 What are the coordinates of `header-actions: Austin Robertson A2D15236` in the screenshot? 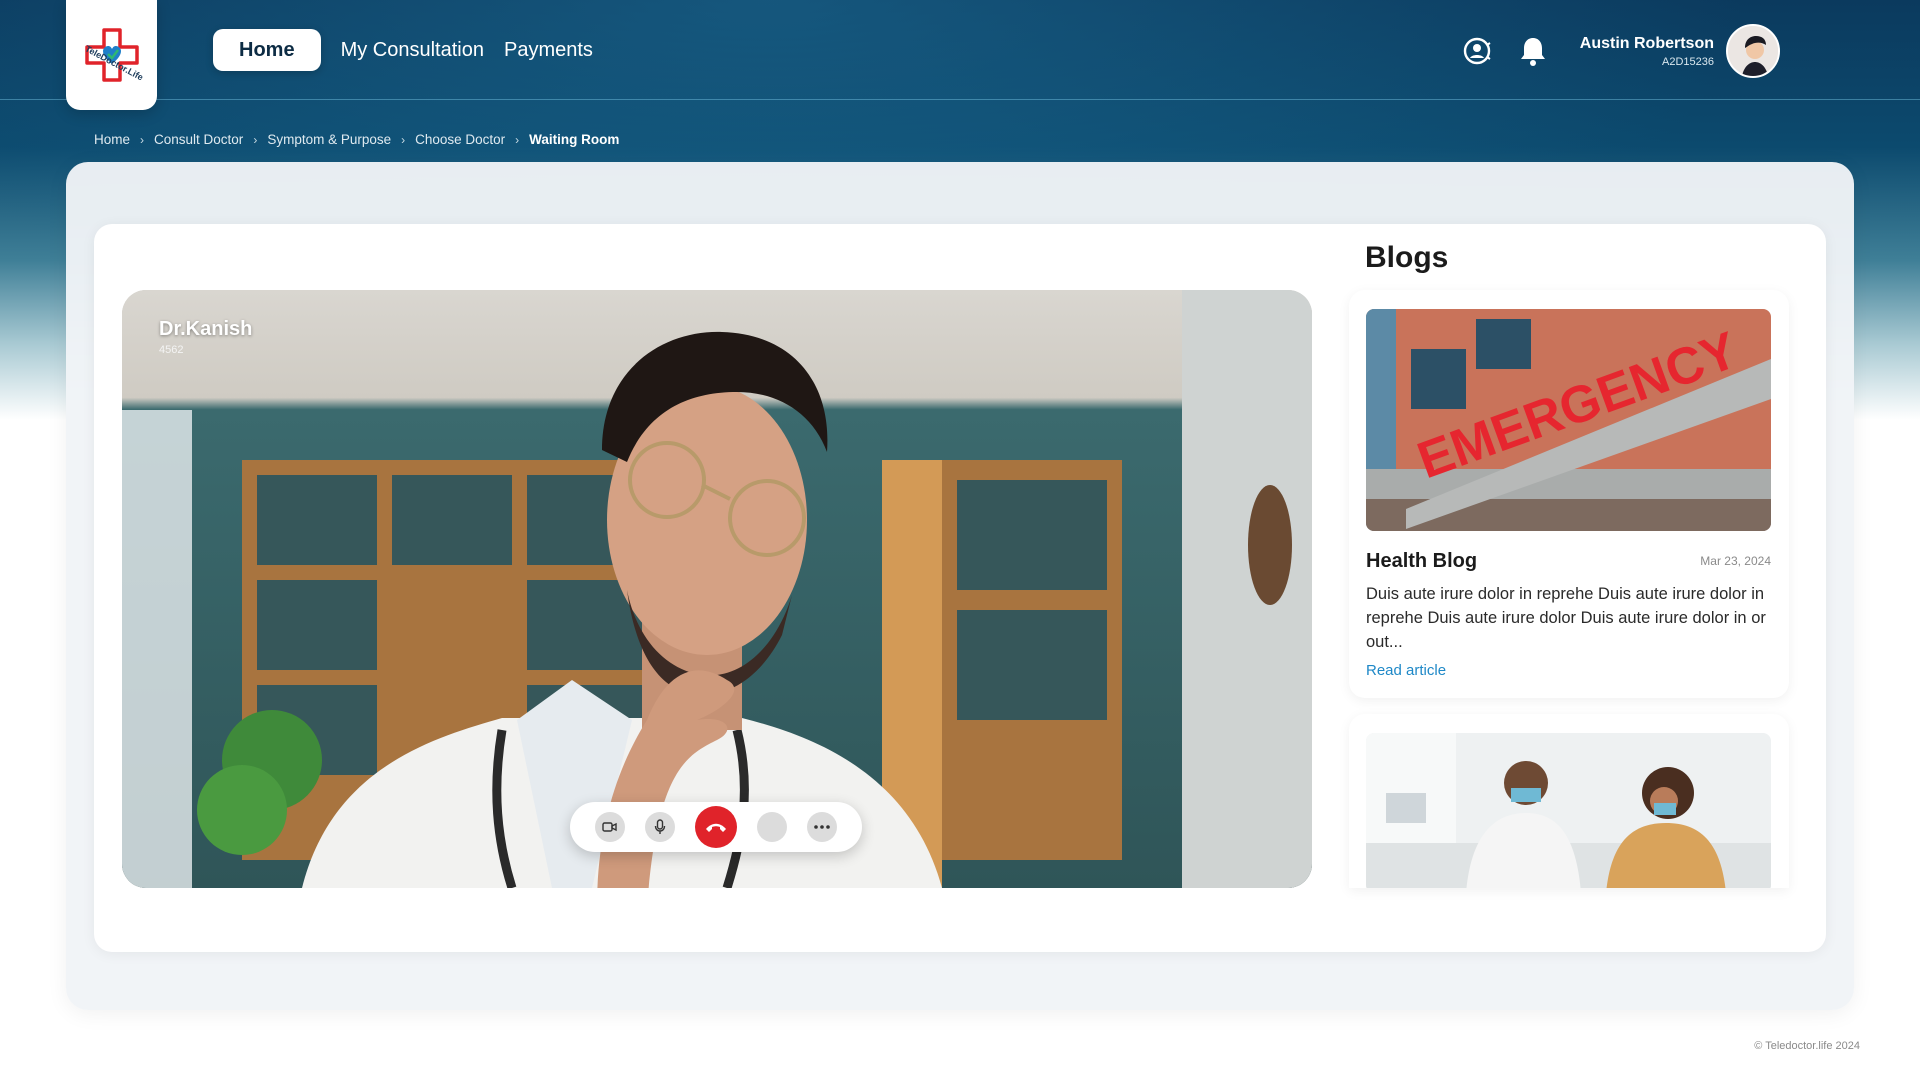 It's located at (1620, 51).